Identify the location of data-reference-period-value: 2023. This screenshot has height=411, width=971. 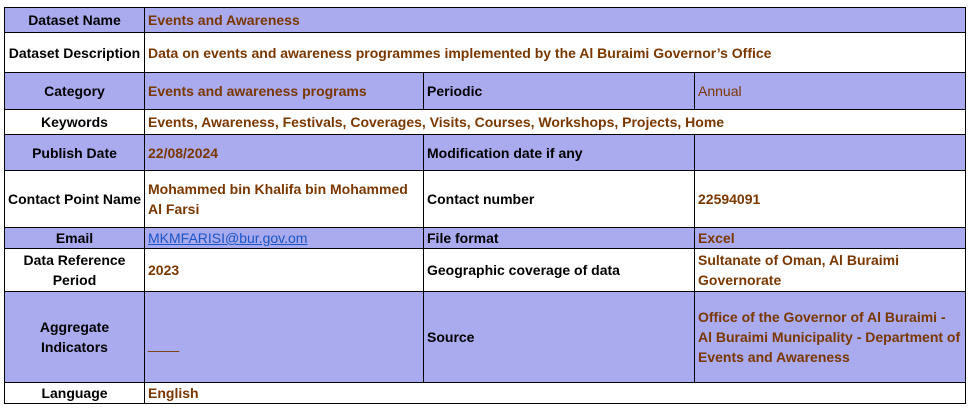
(284, 270).